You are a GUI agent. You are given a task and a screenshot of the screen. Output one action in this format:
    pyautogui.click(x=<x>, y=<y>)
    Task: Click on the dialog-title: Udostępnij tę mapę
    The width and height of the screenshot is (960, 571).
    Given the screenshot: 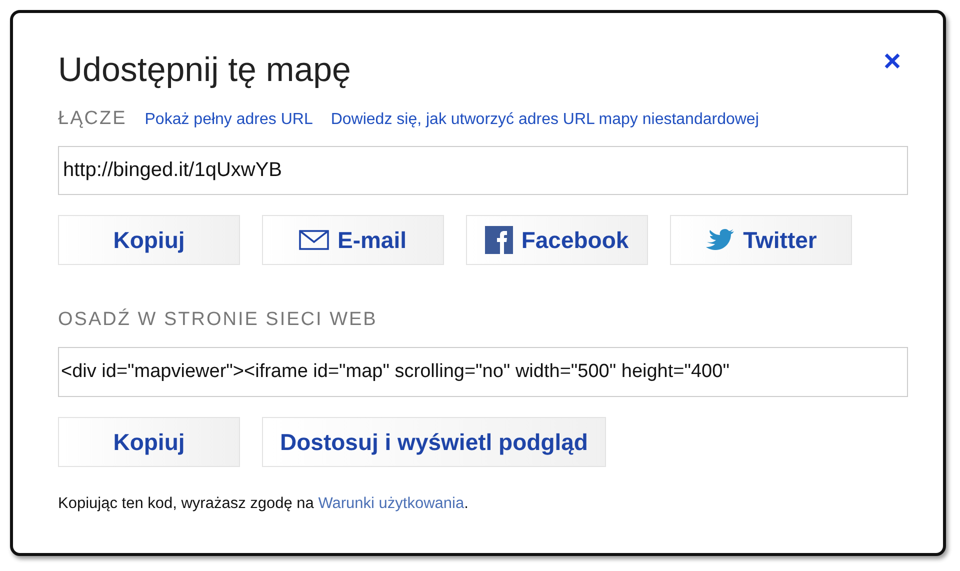 What is the action you would take?
    pyautogui.click(x=204, y=70)
    